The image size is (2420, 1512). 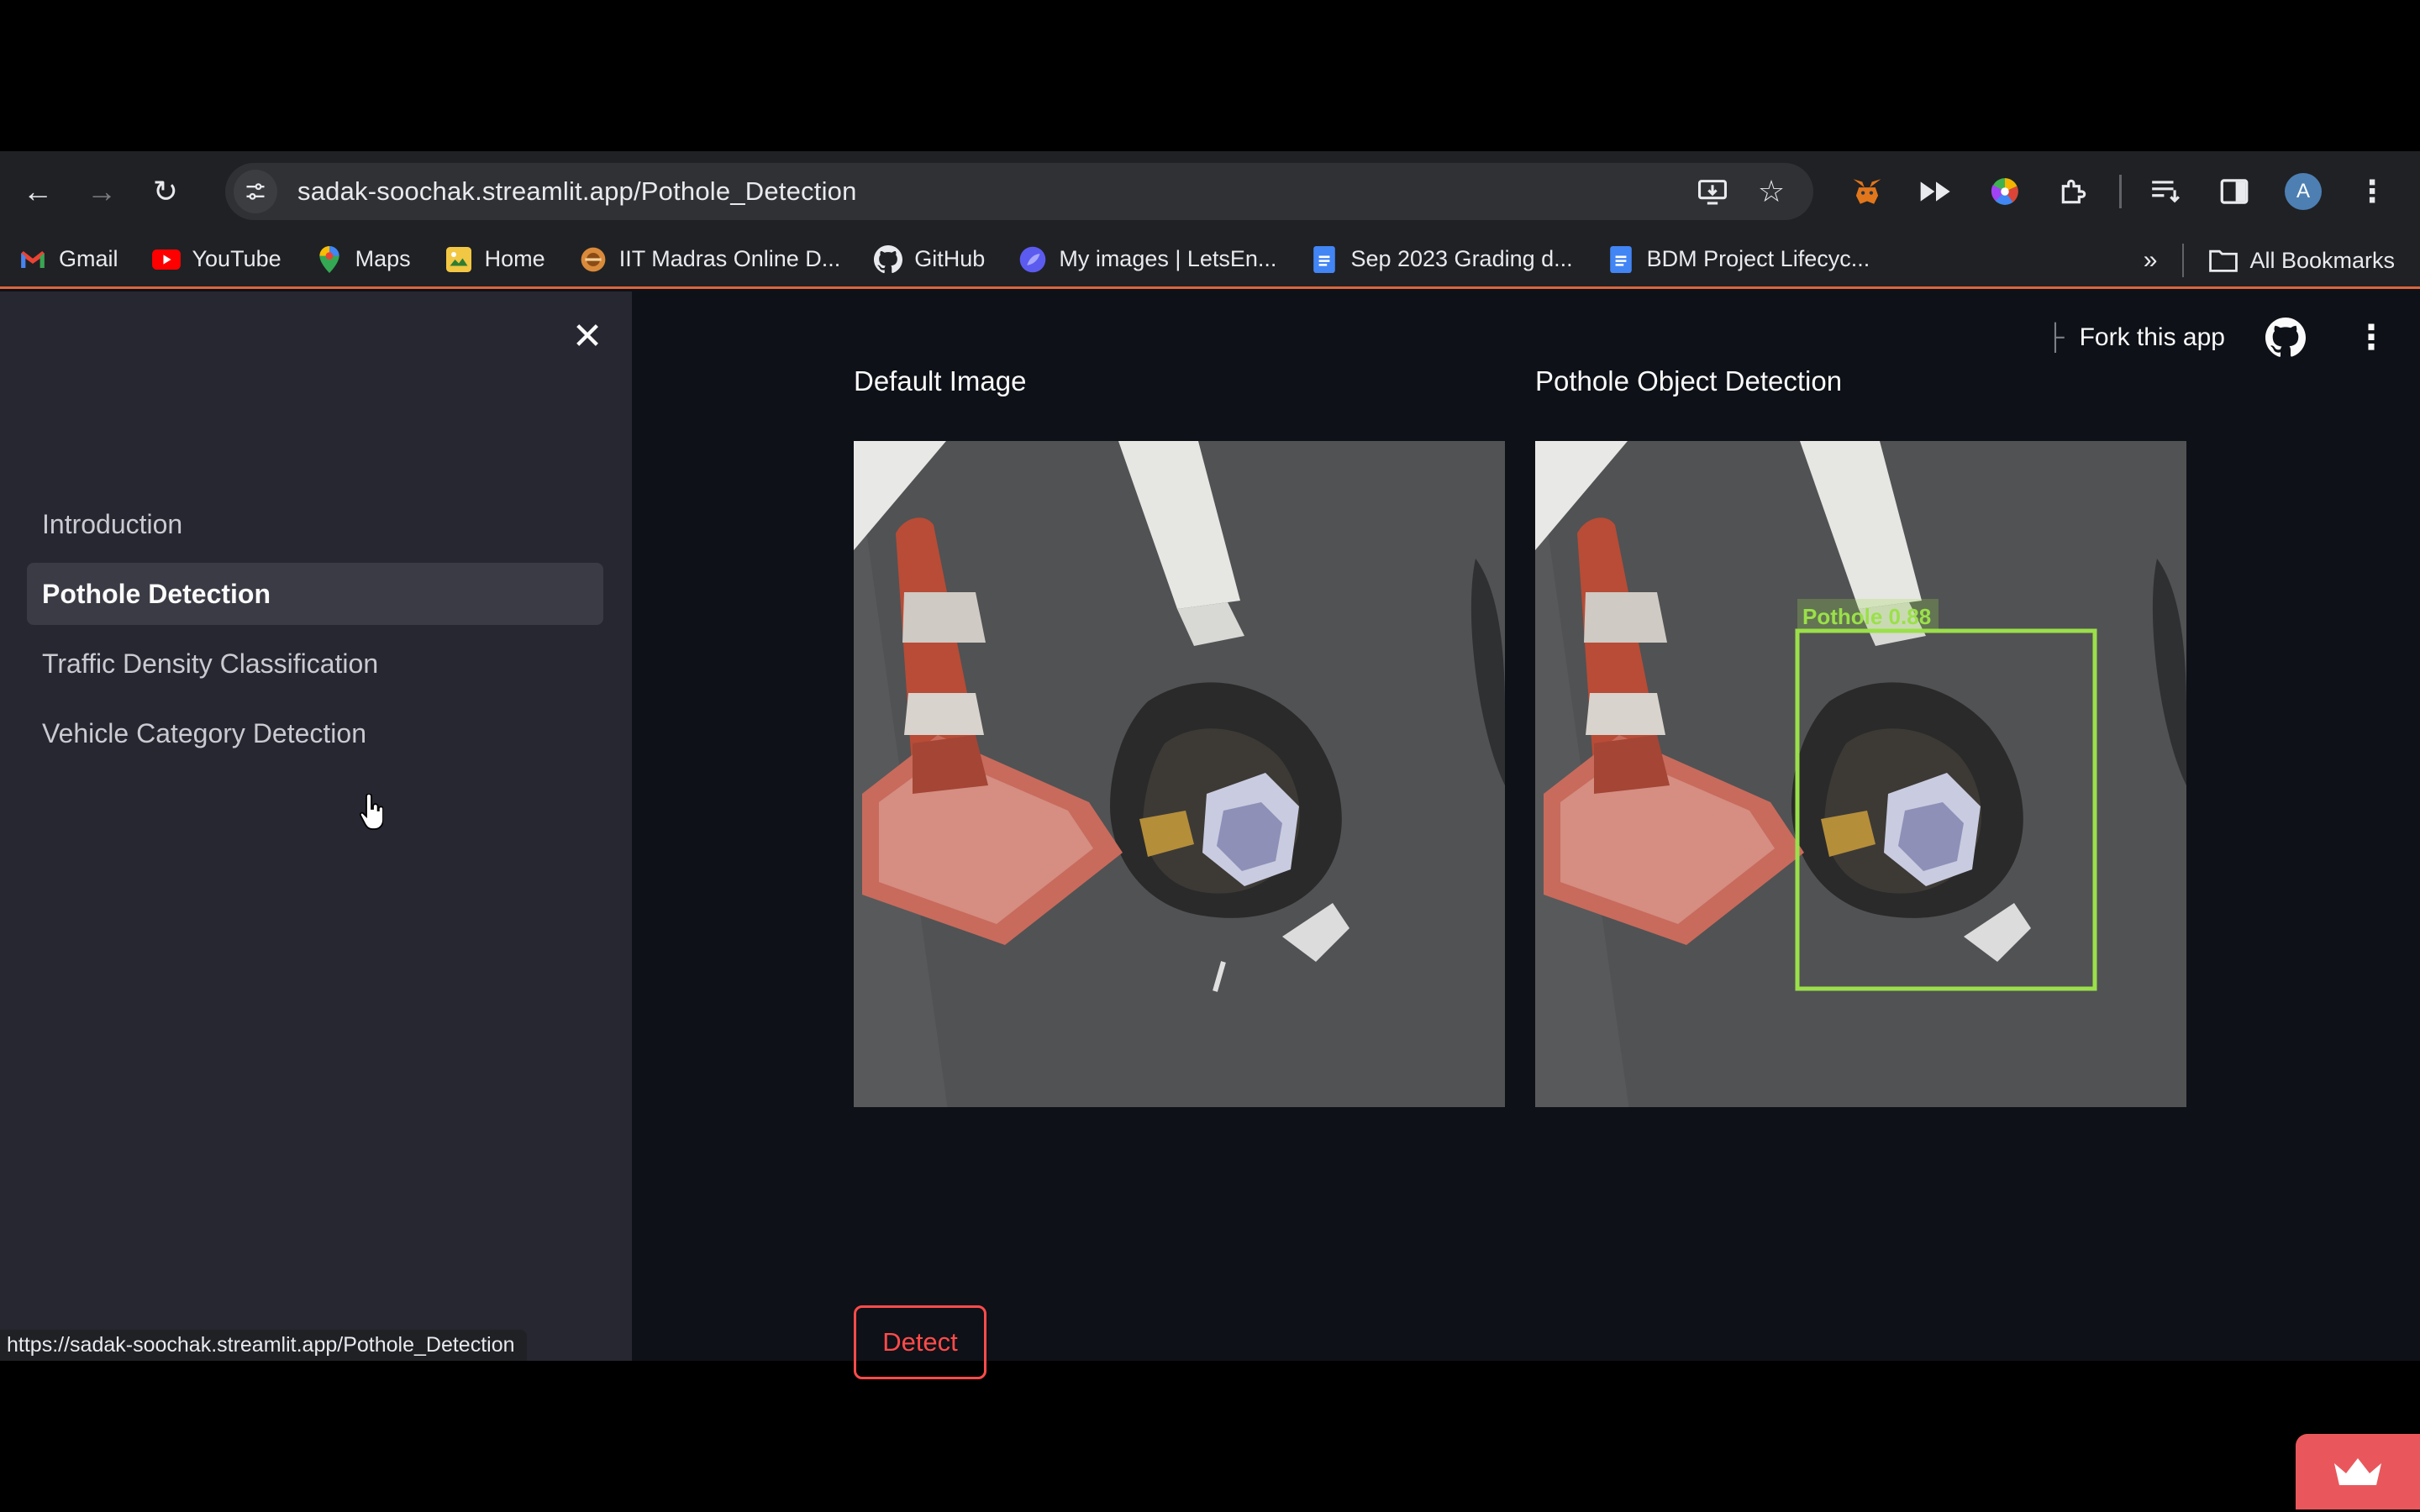 What do you see at coordinates (2322, 260) in the screenshot?
I see `all-bookmarks-label: All Bookmarks` at bounding box center [2322, 260].